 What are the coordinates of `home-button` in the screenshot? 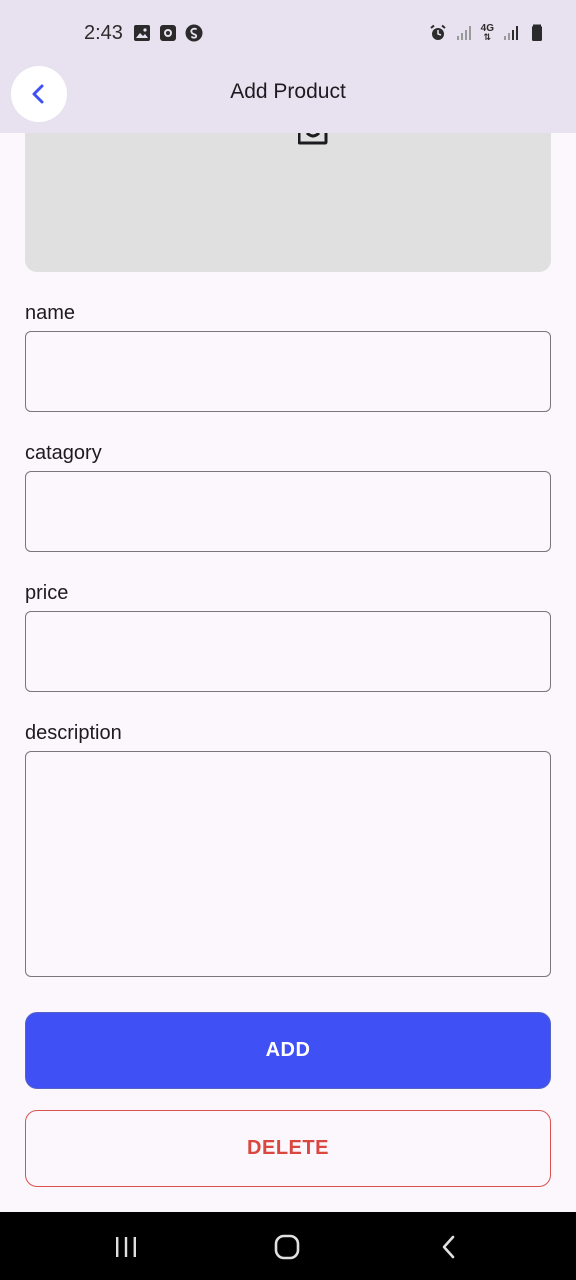 It's located at (287, 1247).